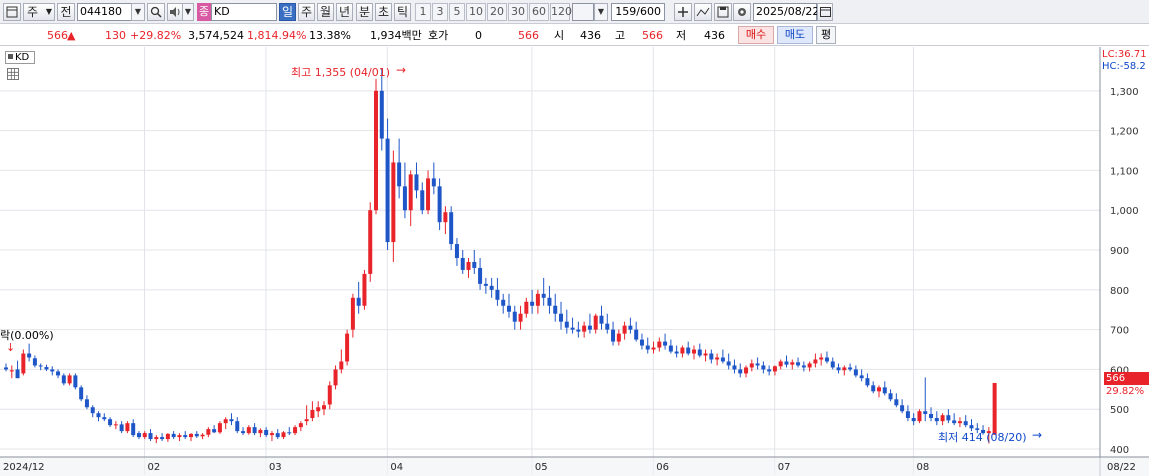 This screenshot has width=1149, height=476. I want to click on search-icon, so click(156, 12).